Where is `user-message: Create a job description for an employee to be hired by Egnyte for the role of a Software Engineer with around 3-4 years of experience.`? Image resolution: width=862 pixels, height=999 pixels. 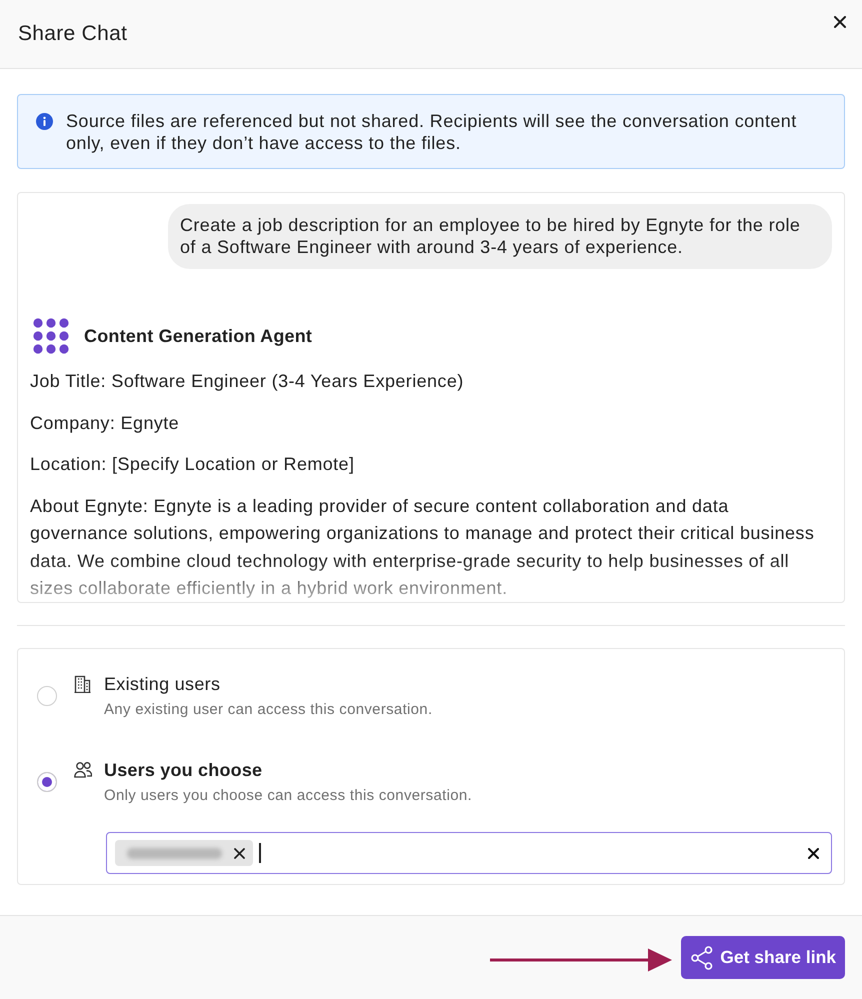 user-message: Create a job description for an employee to be hired by Egnyte for the role of a Software Engineer with around 3-4 years of experience. is located at coordinates (500, 236).